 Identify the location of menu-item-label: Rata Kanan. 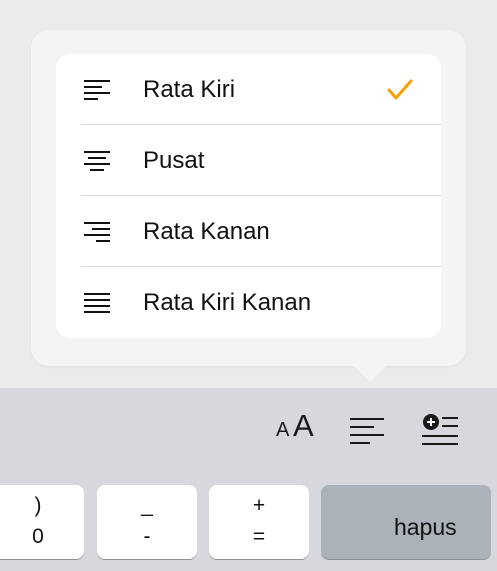
(206, 231).